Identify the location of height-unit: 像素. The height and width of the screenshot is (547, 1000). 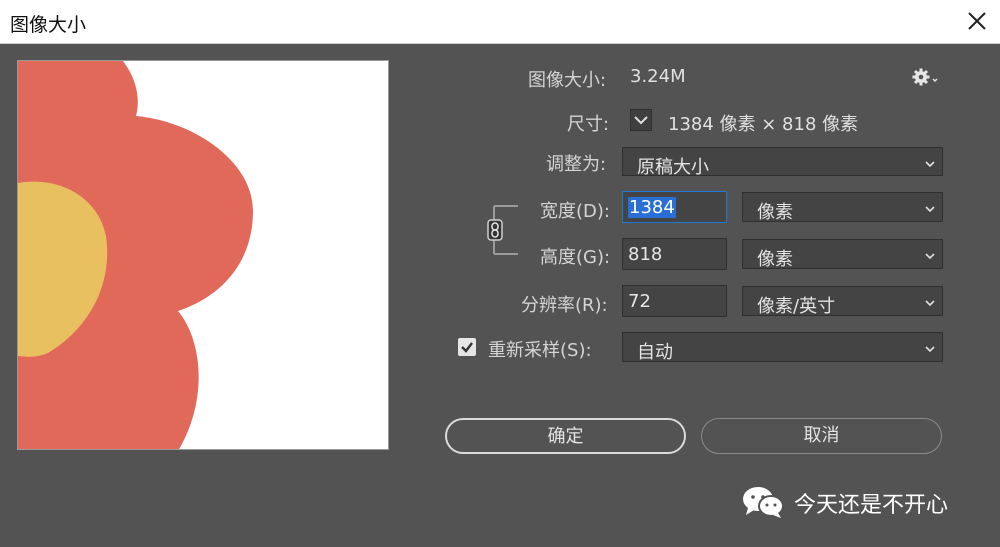
(775, 259).